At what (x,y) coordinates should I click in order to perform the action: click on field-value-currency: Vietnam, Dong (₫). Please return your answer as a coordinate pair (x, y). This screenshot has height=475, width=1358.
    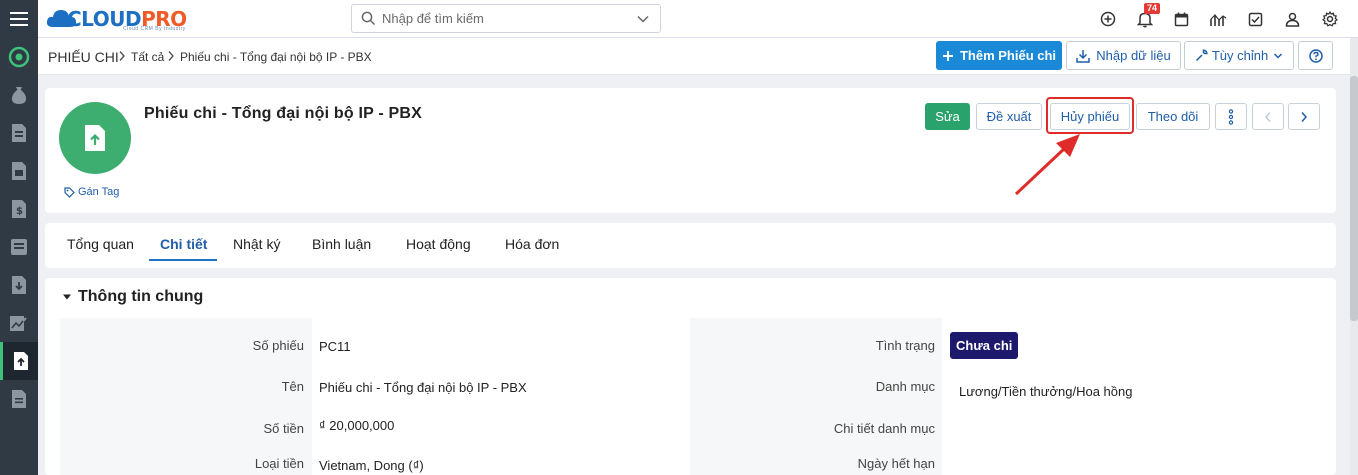
    Looking at the image, I should click on (371, 465).